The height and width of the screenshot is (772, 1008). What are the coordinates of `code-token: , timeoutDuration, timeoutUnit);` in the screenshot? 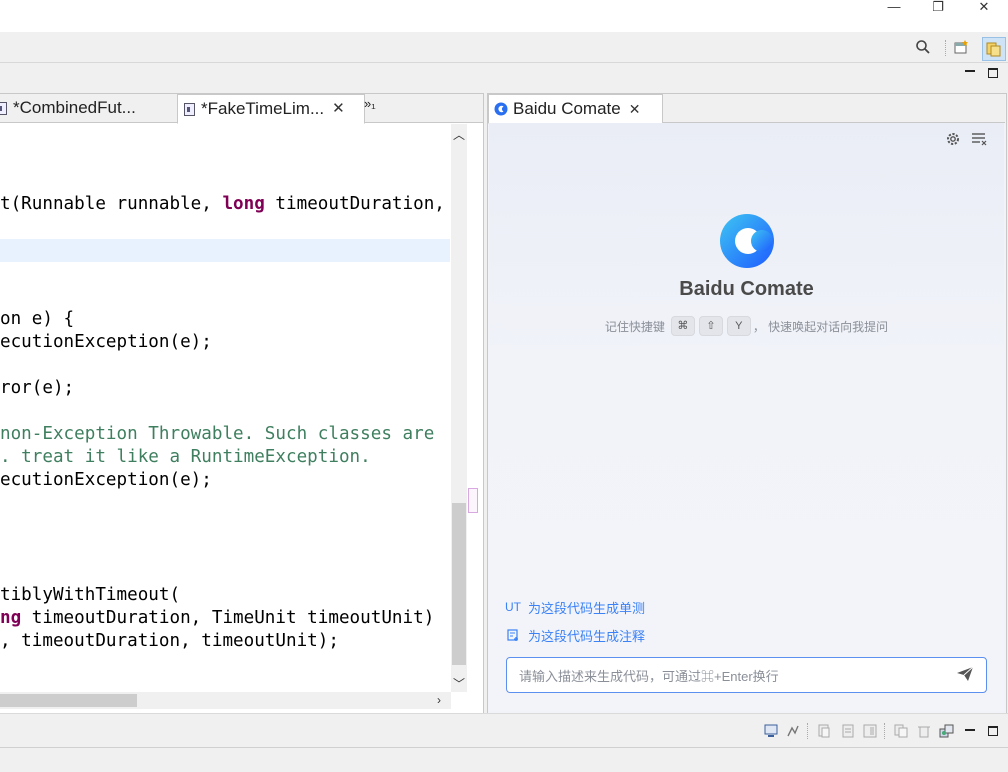 It's located at (169, 641).